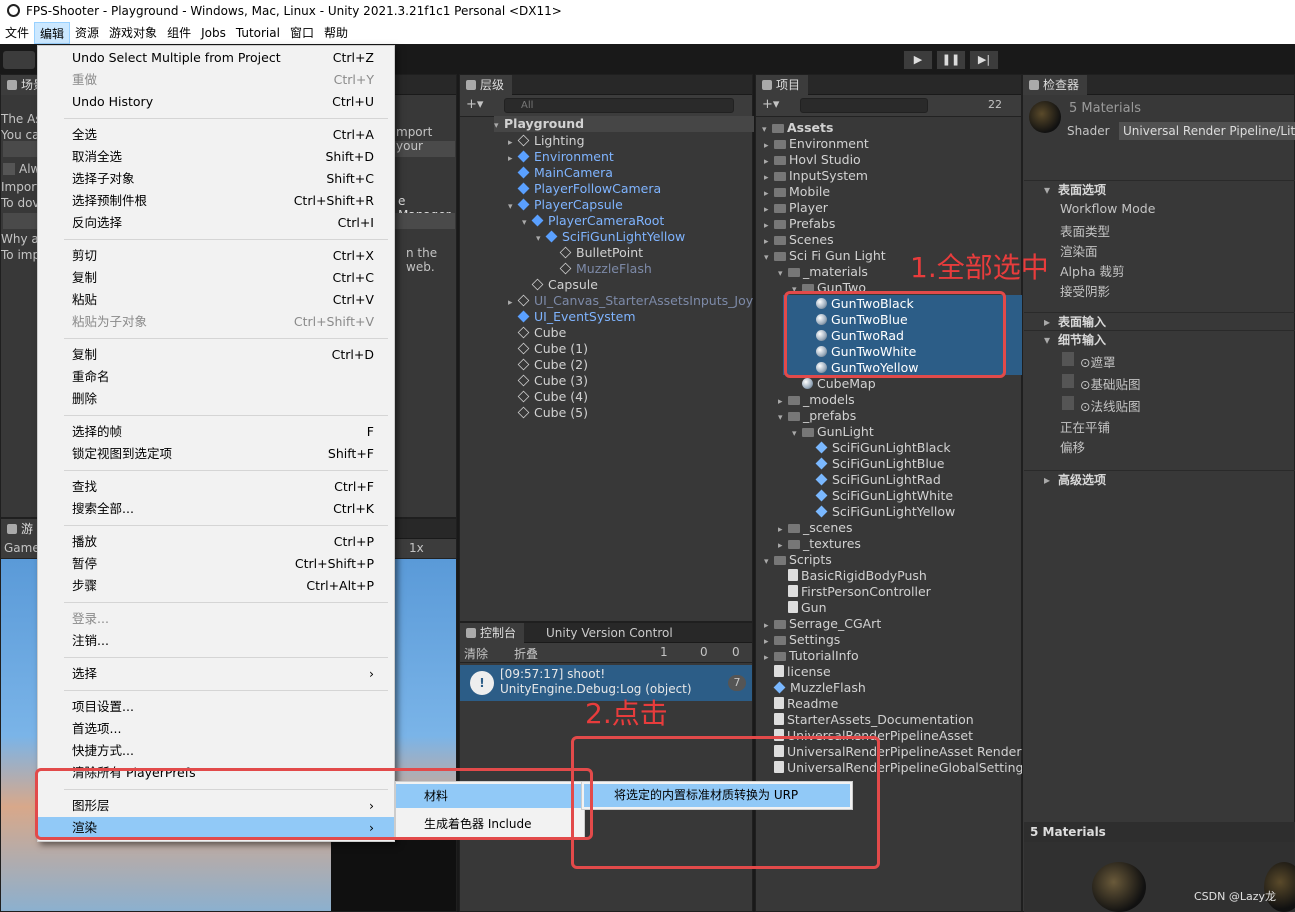  What do you see at coordinates (1068, 359) in the screenshot?
I see `mask-slot` at bounding box center [1068, 359].